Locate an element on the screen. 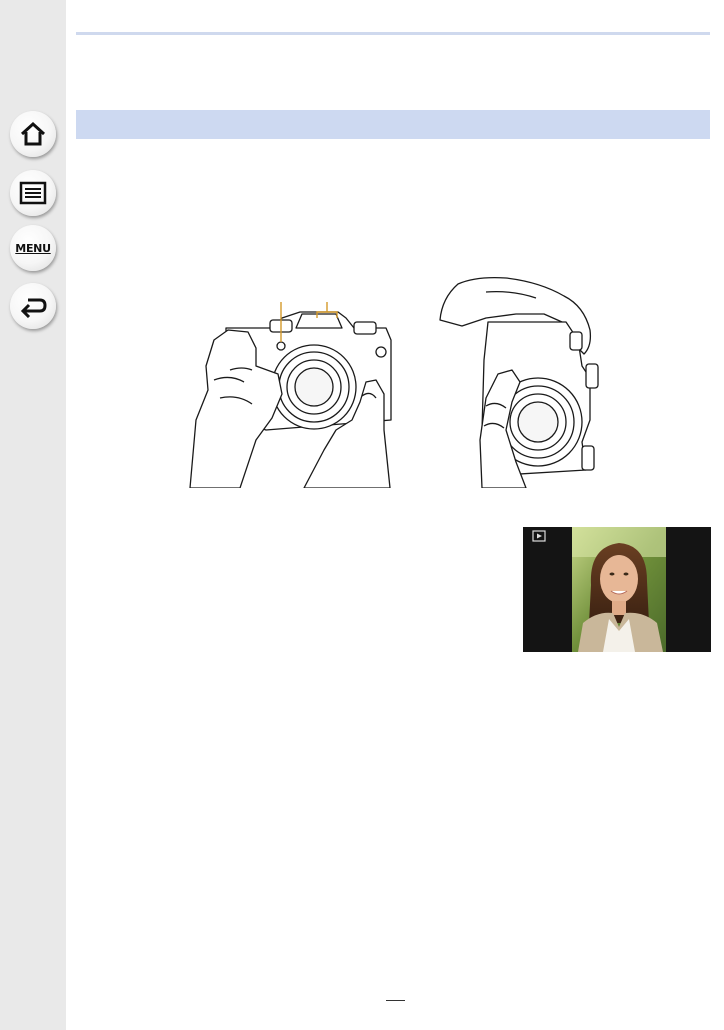 The height and width of the screenshot is (1030, 724). contents-button is located at coordinates (33, 193).